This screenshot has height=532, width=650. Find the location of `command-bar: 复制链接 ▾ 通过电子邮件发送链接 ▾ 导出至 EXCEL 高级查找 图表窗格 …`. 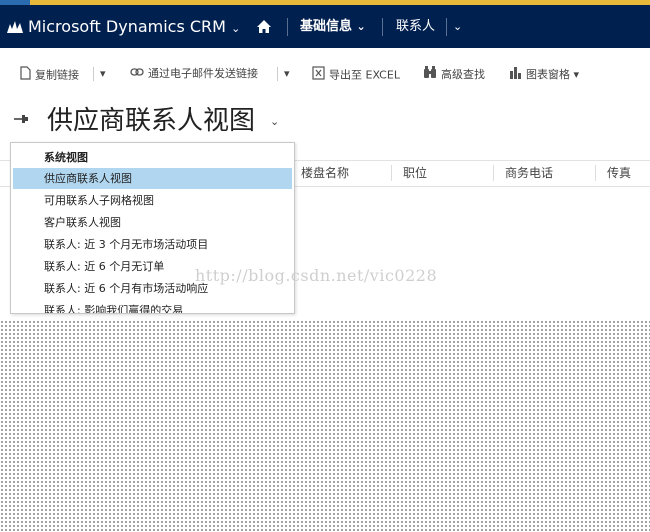

command-bar: 复制链接 ▾ 通过电子邮件发送链接 ▾ 导出至 EXCEL 高级查找 图表窗格 … is located at coordinates (325, 74).